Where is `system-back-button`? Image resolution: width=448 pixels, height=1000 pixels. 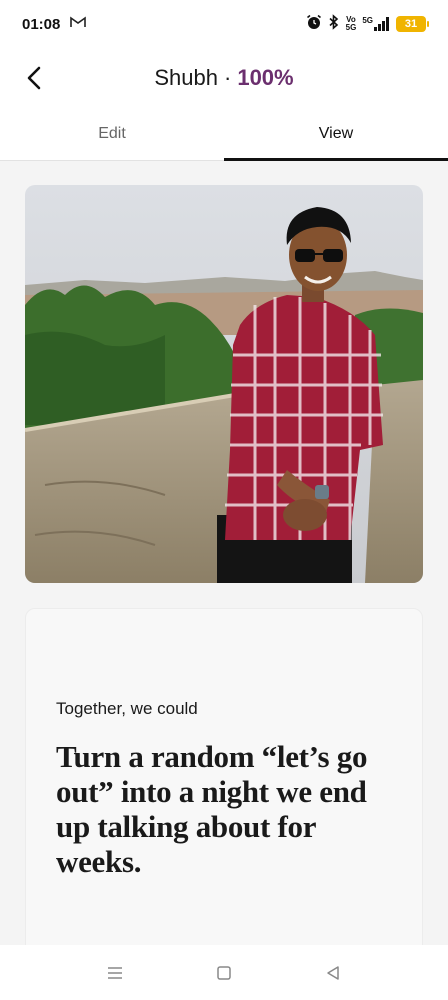
system-back-button is located at coordinates (333, 973).